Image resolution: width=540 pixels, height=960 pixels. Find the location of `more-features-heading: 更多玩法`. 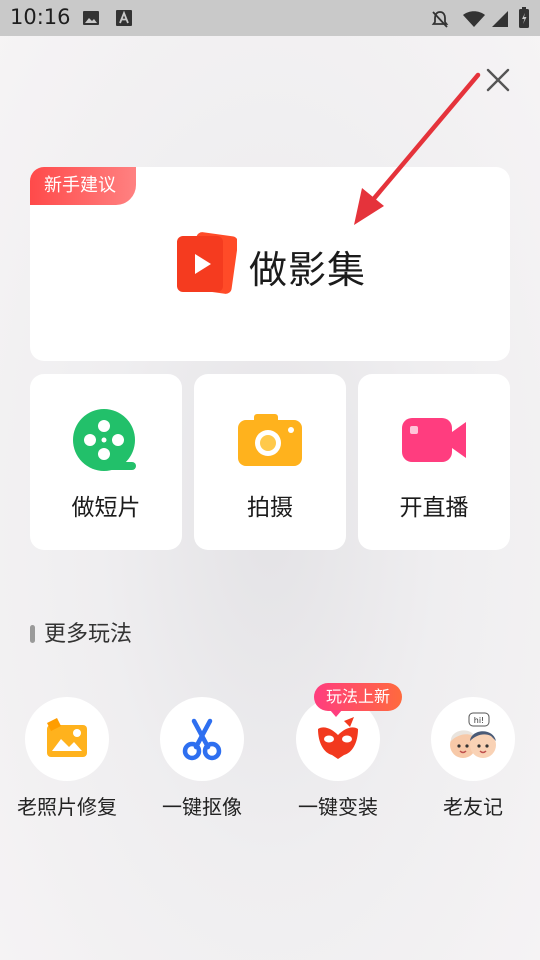

more-features-heading: 更多玩法 is located at coordinates (81, 632).